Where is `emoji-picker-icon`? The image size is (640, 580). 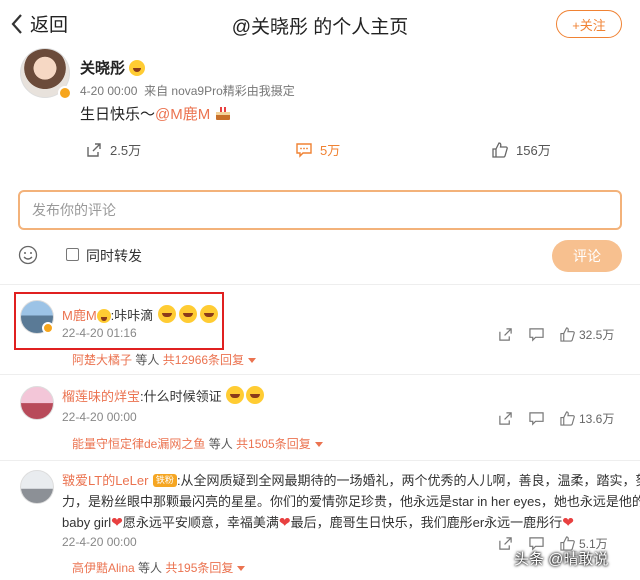
emoji-picker-icon is located at coordinates (28, 255).